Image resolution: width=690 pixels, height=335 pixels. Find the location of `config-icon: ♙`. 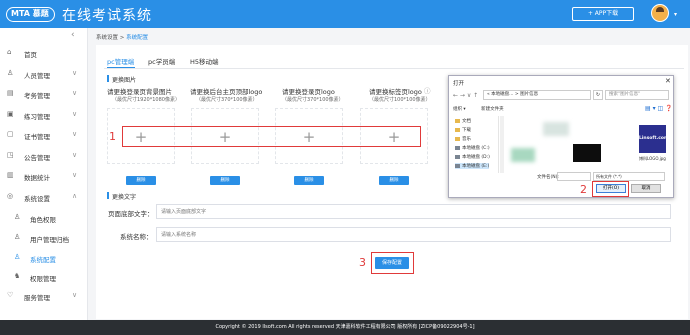

config-icon: ♙ is located at coordinates (17, 257).